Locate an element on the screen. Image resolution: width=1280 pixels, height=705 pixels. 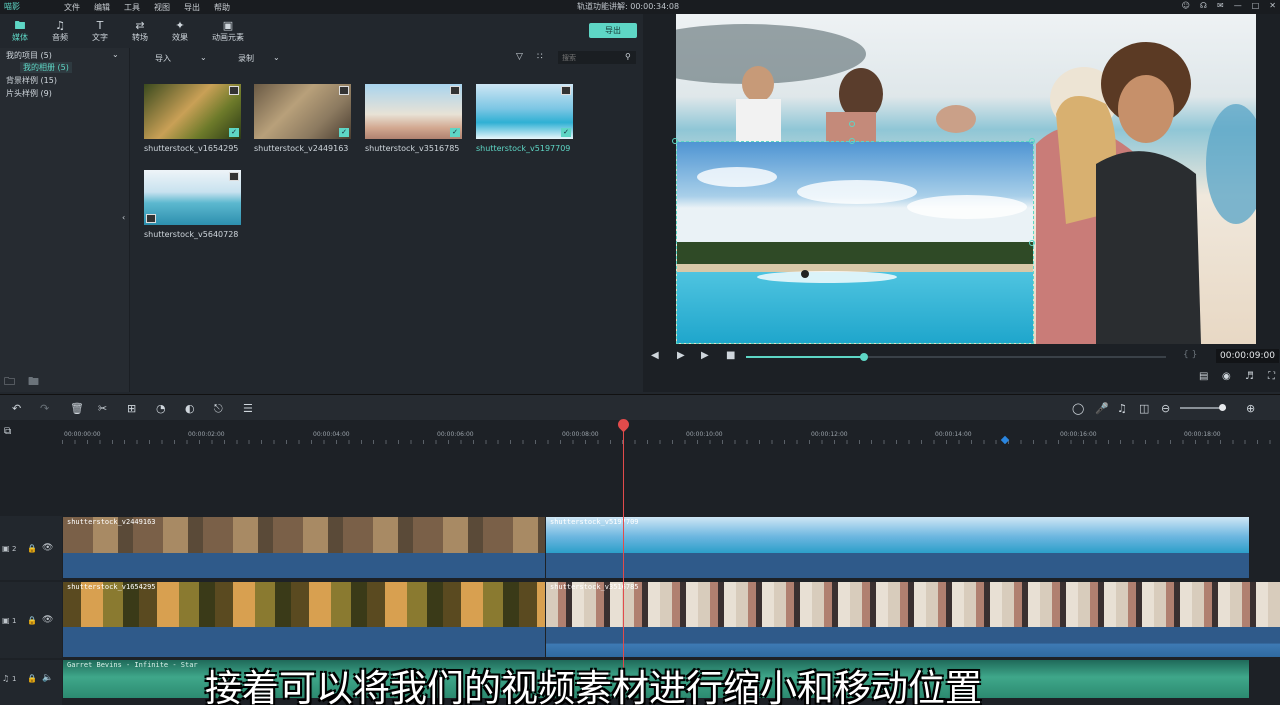
audio-waveform is located at coordinates (913, 642).